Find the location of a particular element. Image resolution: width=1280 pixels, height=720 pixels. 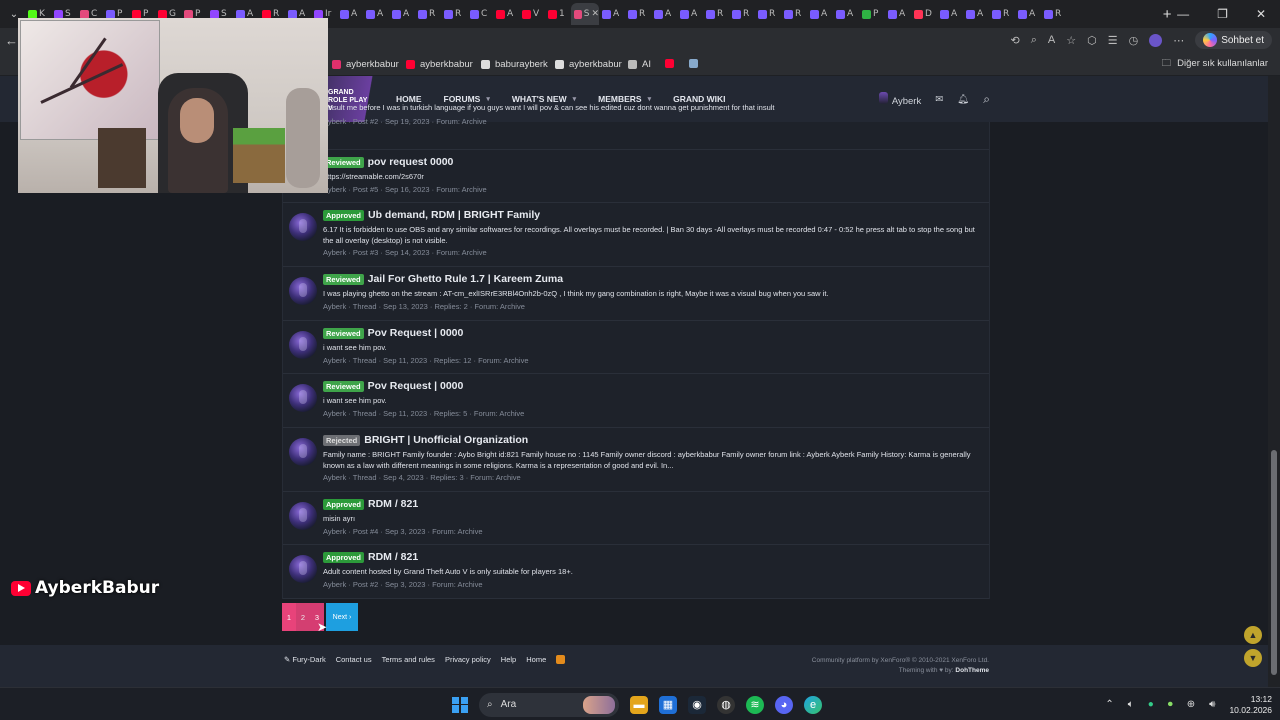

page-scrollbar is located at coordinates (1274, 381).